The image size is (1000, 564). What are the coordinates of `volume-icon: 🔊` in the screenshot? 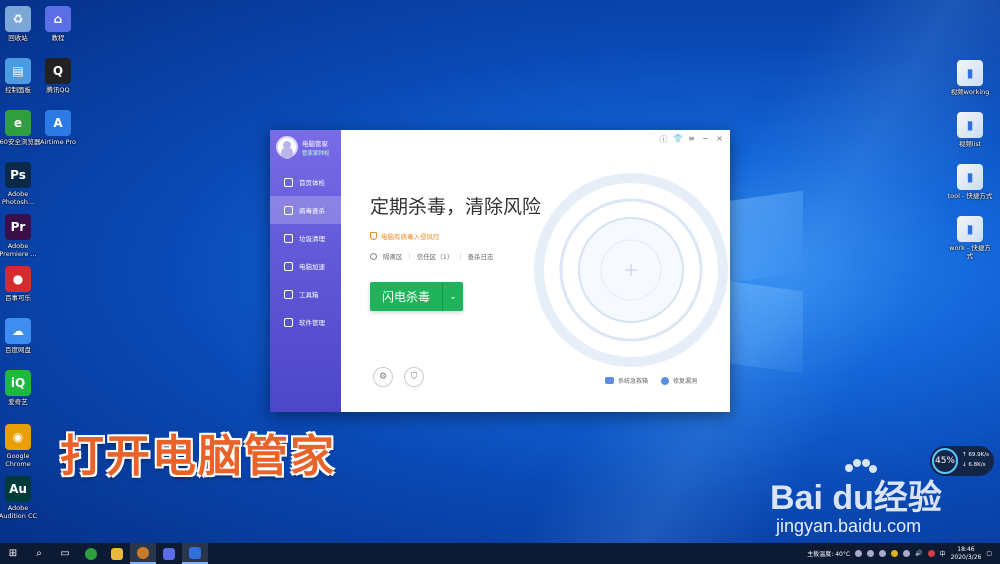 It's located at (918, 553).